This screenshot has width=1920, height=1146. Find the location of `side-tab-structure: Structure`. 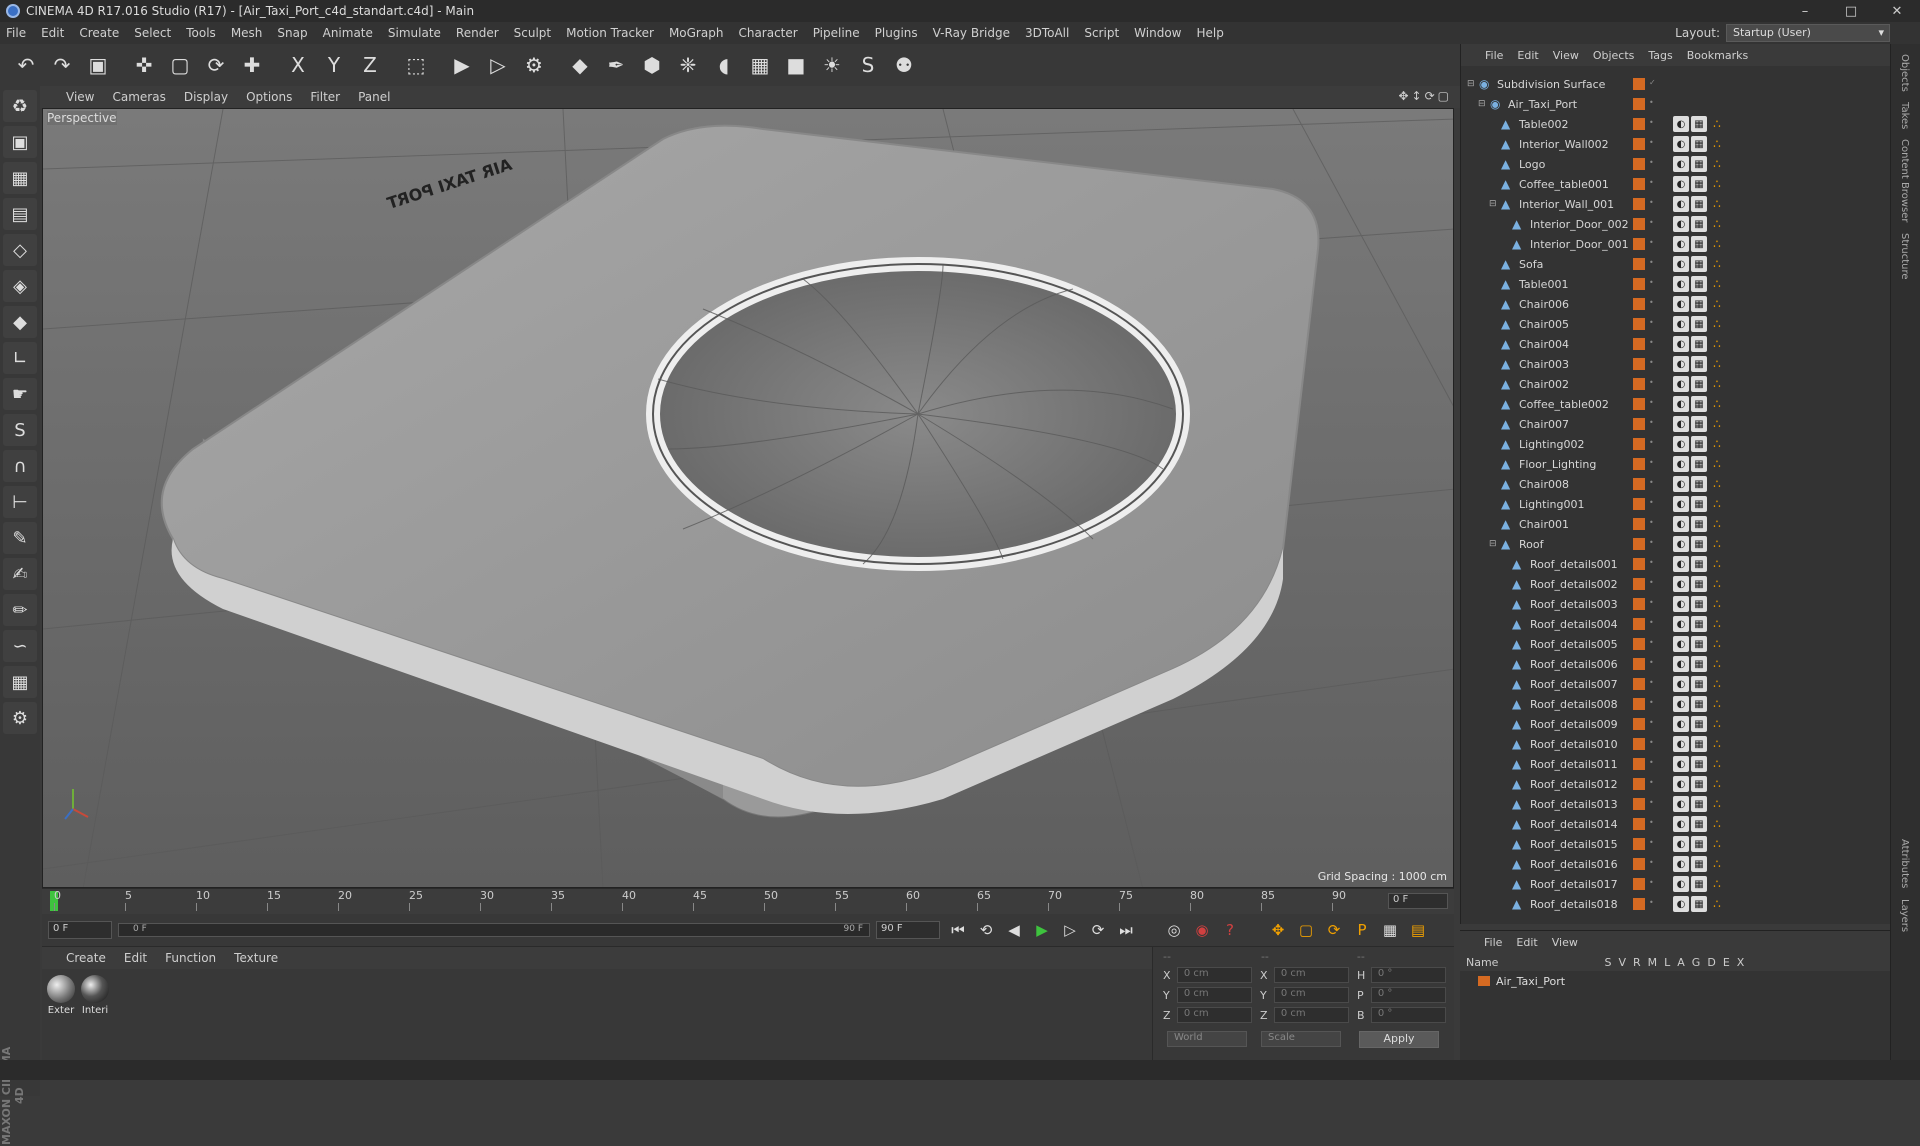

side-tab-structure: Structure is located at coordinates (1904, 256).